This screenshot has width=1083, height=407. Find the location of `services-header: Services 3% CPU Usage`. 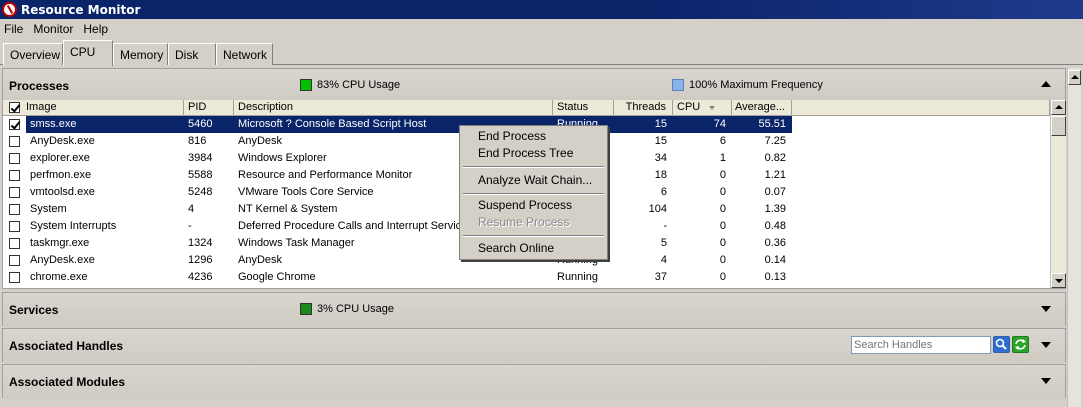

services-header: Services 3% CPU Usage is located at coordinates (534, 310).